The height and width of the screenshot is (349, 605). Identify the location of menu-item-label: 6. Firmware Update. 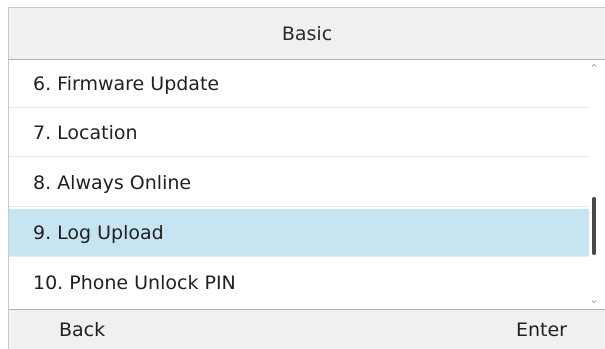
(126, 83).